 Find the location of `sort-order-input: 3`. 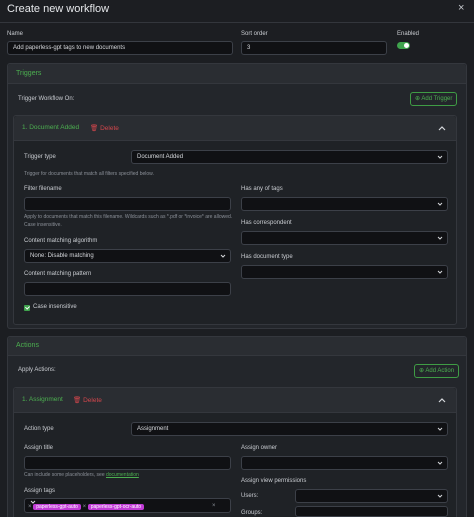

sort-order-input: 3 is located at coordinates (314, 48).